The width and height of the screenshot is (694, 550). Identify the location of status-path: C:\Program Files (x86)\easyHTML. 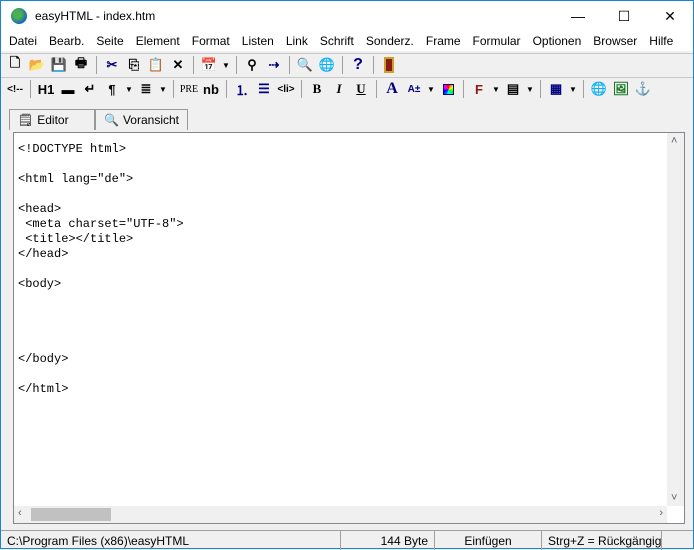
(171, 540).